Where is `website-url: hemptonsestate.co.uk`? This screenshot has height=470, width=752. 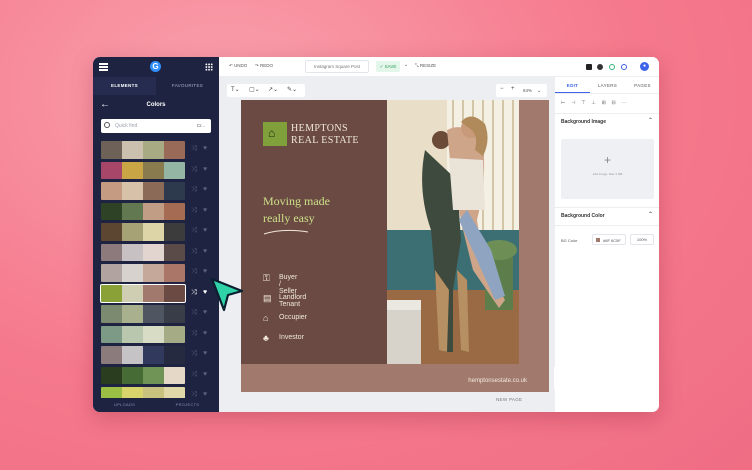
website-url: hemptonsestate.co.uk is located at coordinates (497, 381).